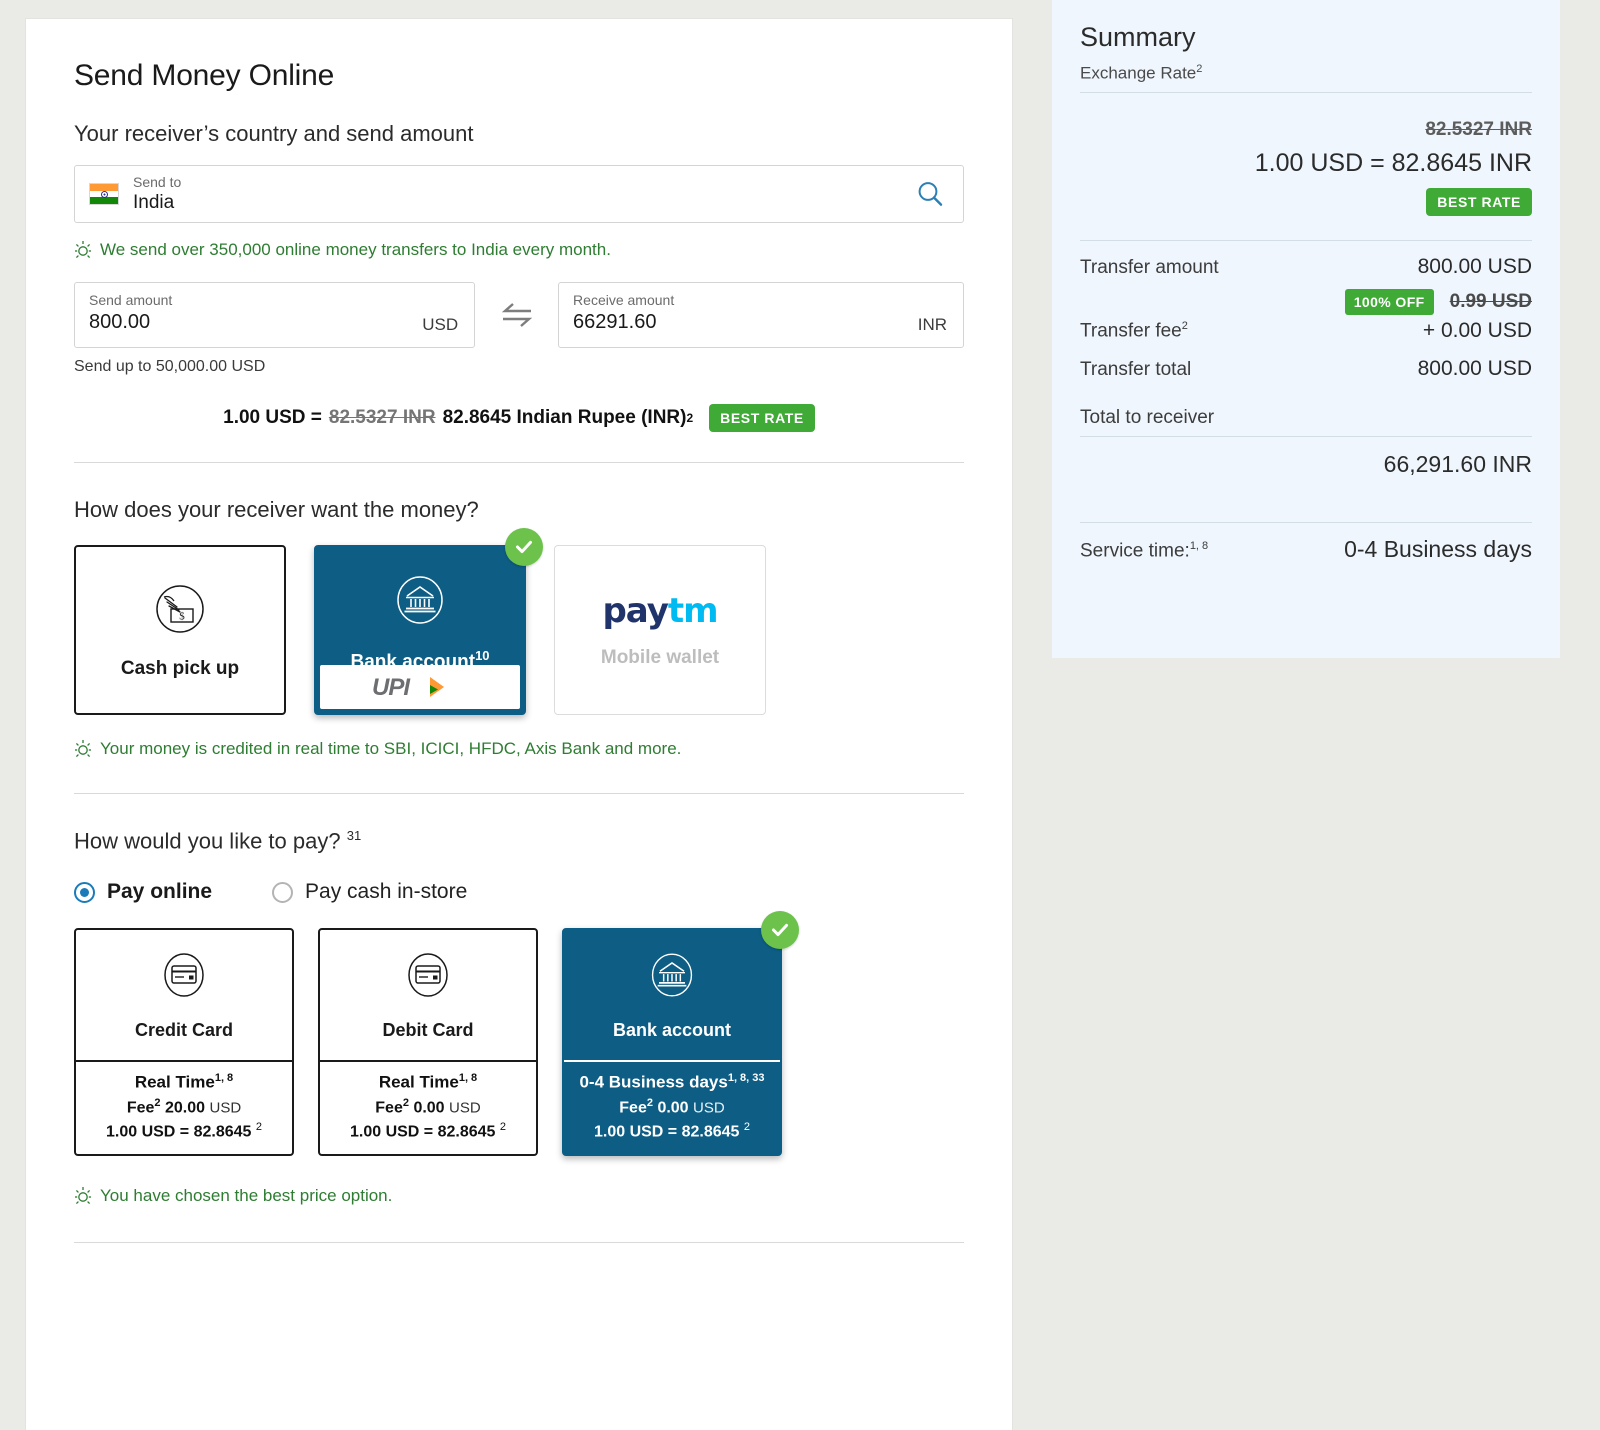 The image size is (1600, 1430). What do you see at coordinates (1306, 422) in the screenshot?
I see `total-to-receiver-label: Total to receiver` at bounding box center [1306, 422].